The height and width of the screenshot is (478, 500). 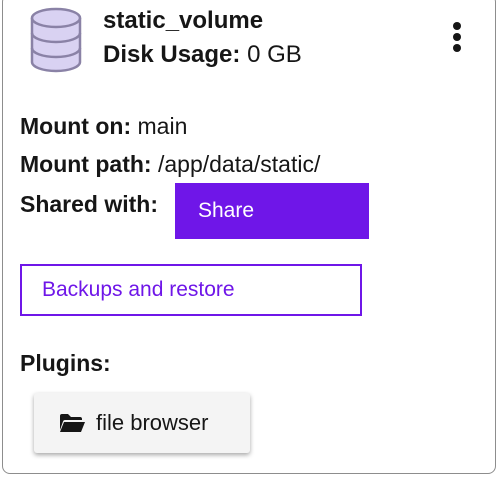 I want to click on mount-on-value: main, so click(x=162, y=126).